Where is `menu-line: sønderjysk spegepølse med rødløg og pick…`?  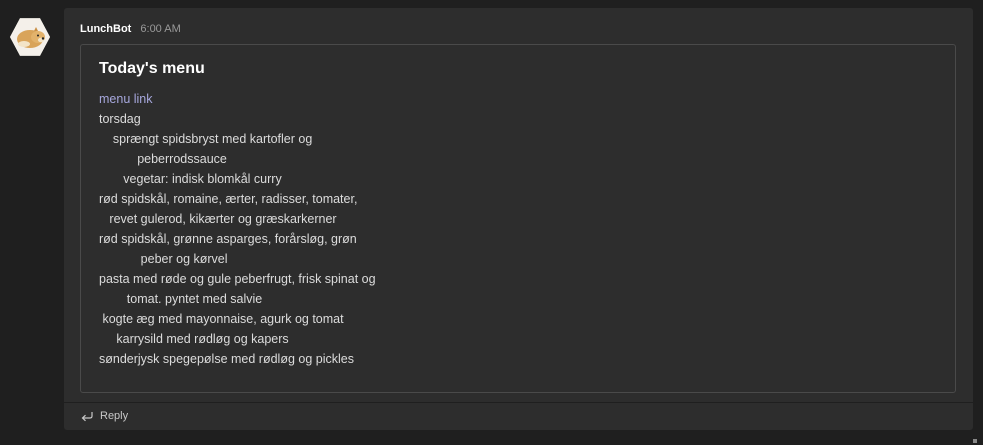 menu-line: sønderjysk spegepølse med rødløg og pick… is located at coordinates (226, 359).